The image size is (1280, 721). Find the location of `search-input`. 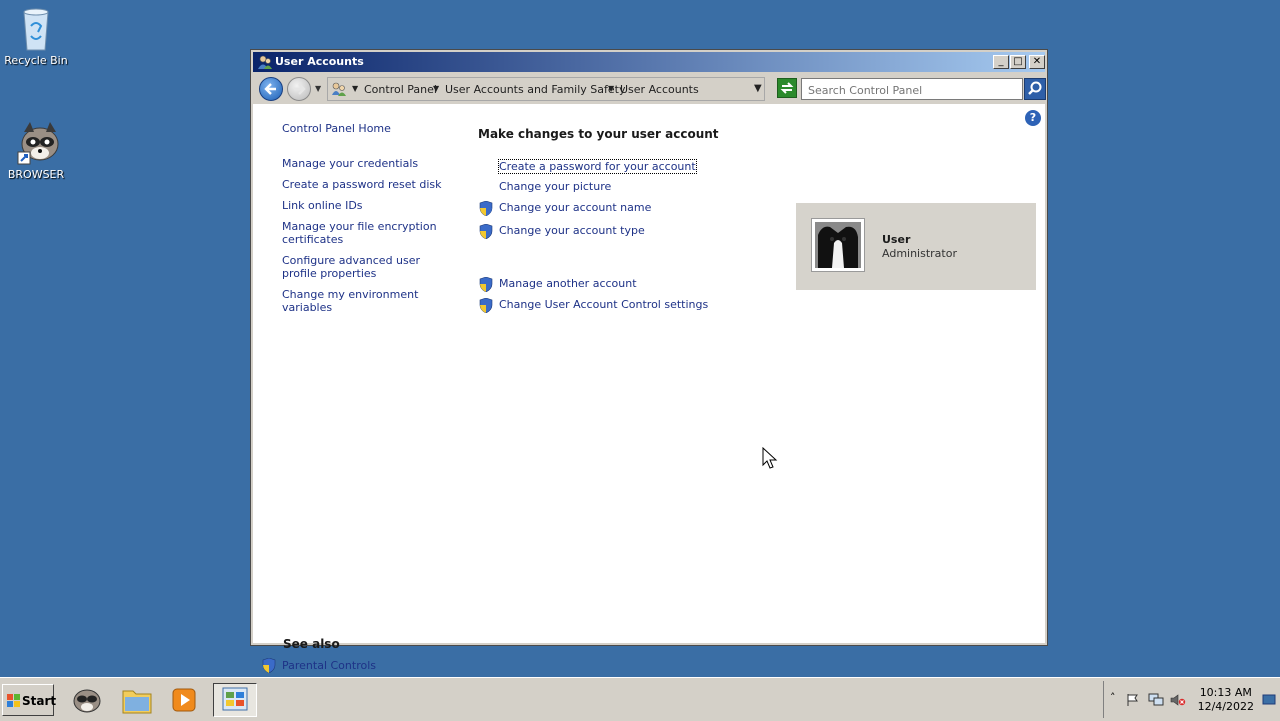

search-input is located at coordinates (913, 90).